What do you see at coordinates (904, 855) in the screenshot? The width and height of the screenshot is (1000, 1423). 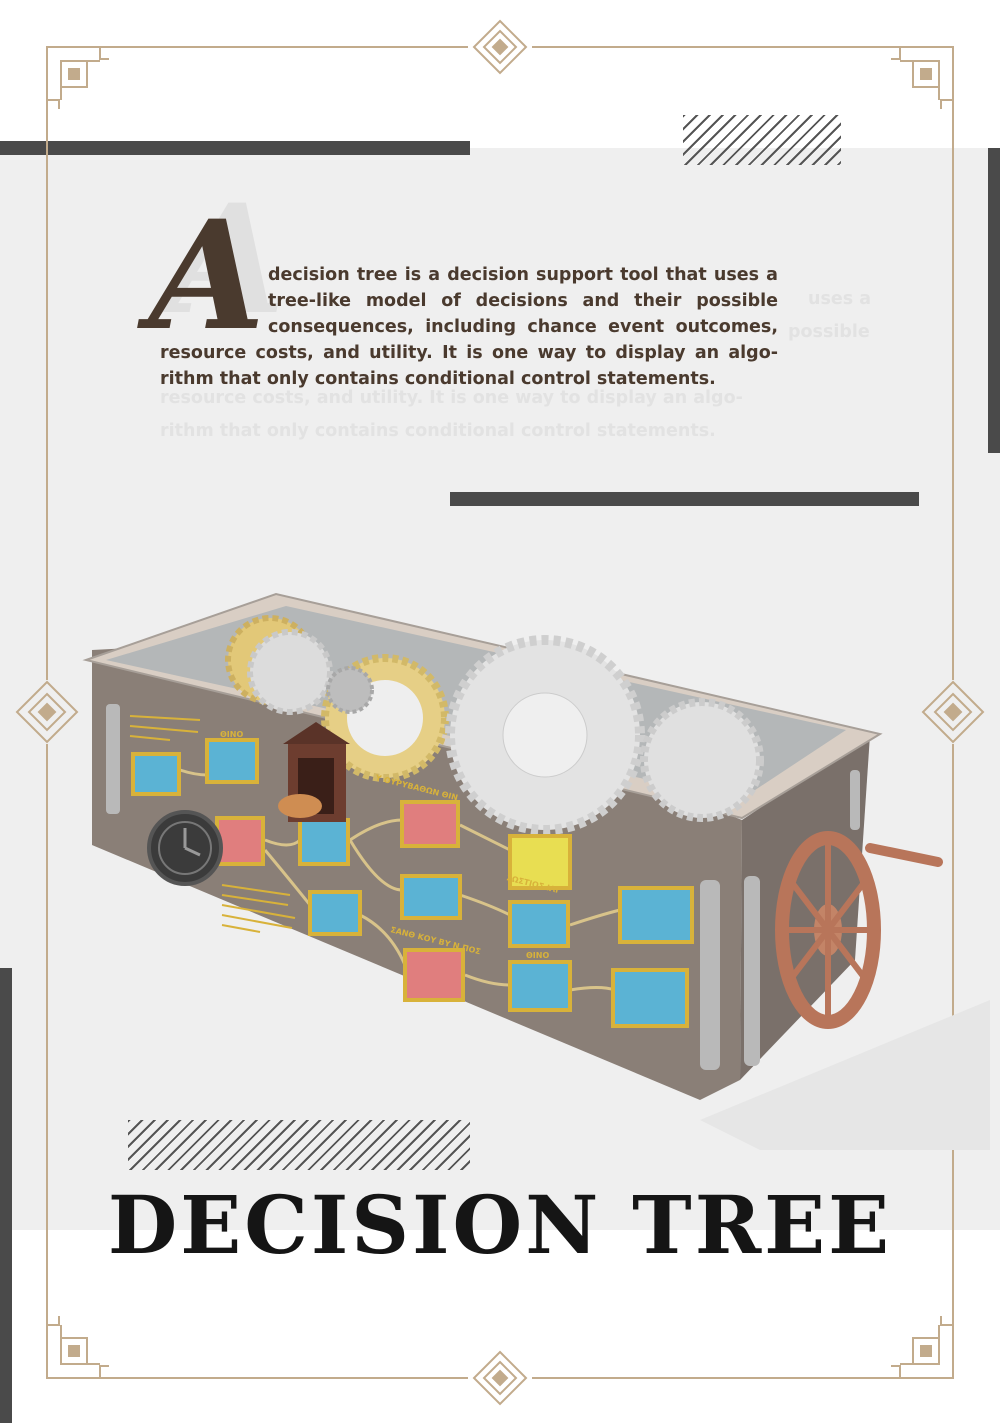 I see `crank-handle` at bounding box center [904, 855].